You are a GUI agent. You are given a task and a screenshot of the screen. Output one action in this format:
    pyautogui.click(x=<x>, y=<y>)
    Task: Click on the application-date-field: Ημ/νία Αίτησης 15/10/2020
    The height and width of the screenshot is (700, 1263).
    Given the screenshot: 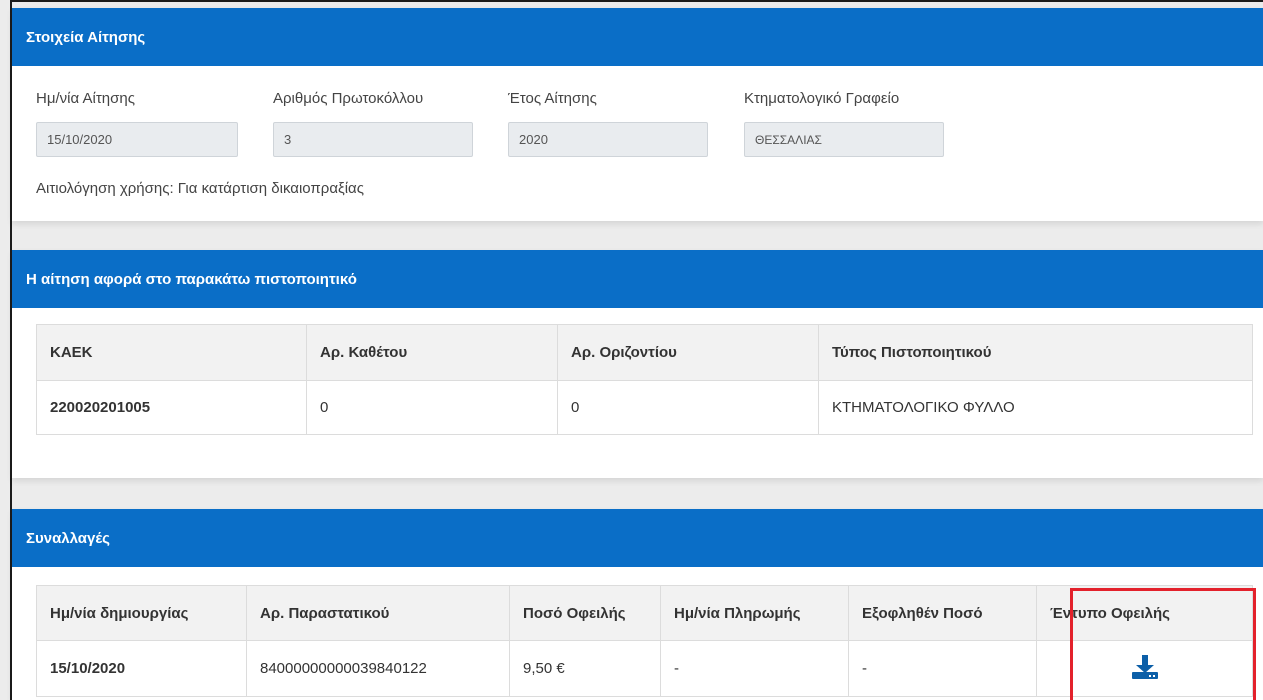 What is the action you would take?
    pyautogui.click(x=137, y=123)
    